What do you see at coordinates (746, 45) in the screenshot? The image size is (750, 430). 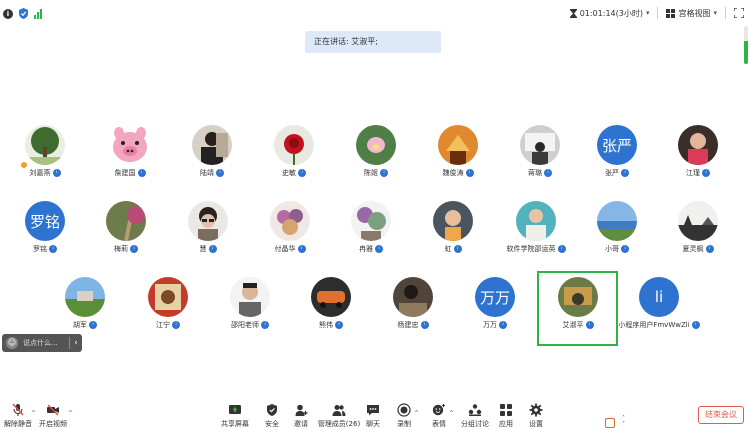 I see `audio-level-meter` at bounding box center [746, 45].